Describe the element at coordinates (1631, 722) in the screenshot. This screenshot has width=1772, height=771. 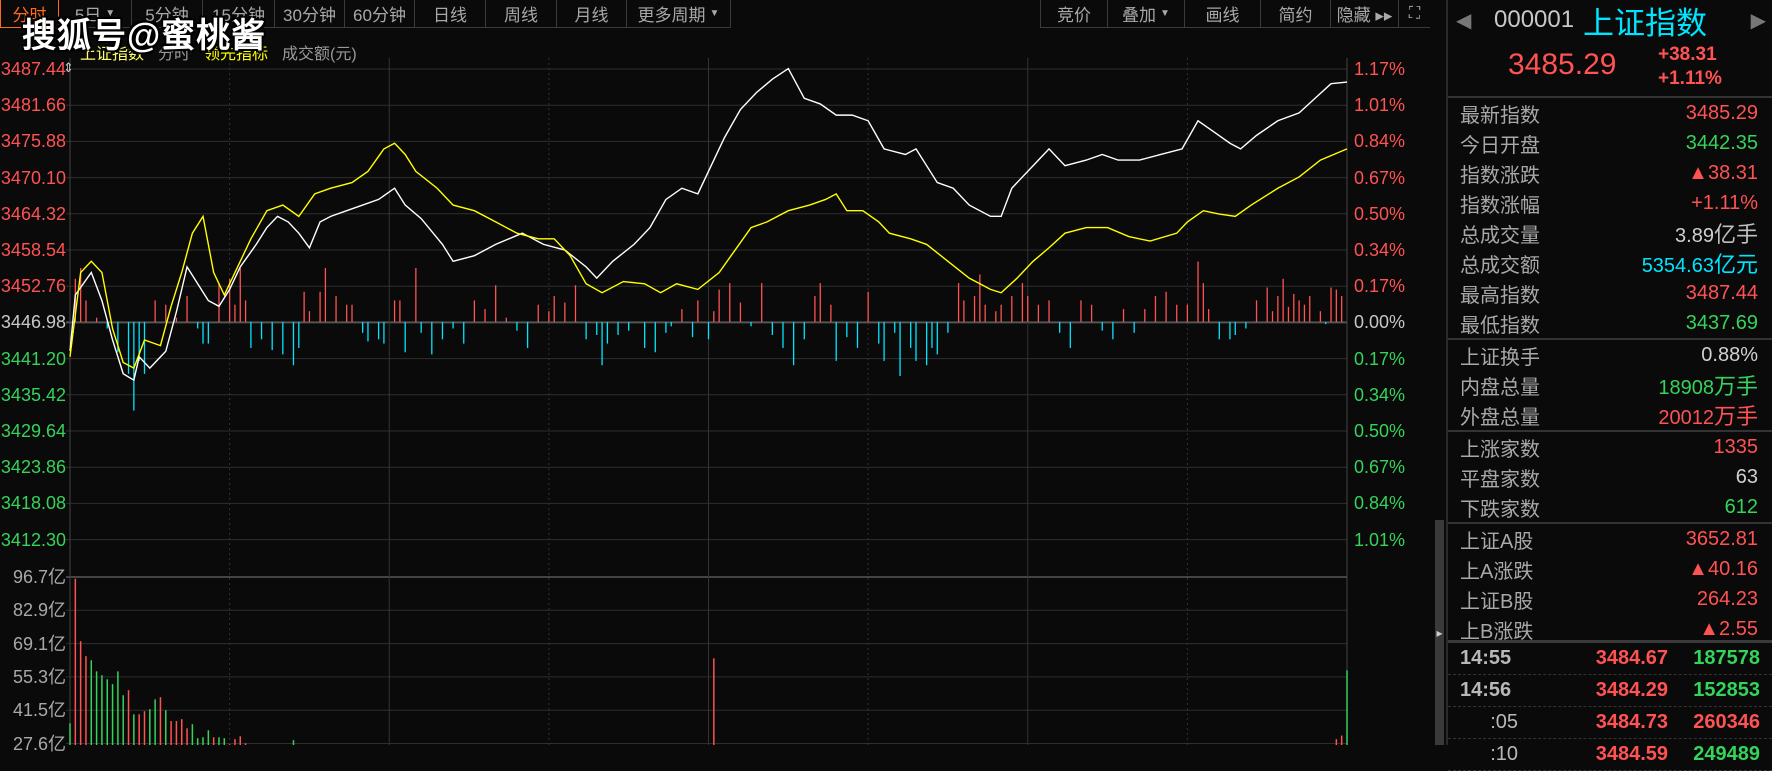
I see `tick-price: 3484.73` at that location.